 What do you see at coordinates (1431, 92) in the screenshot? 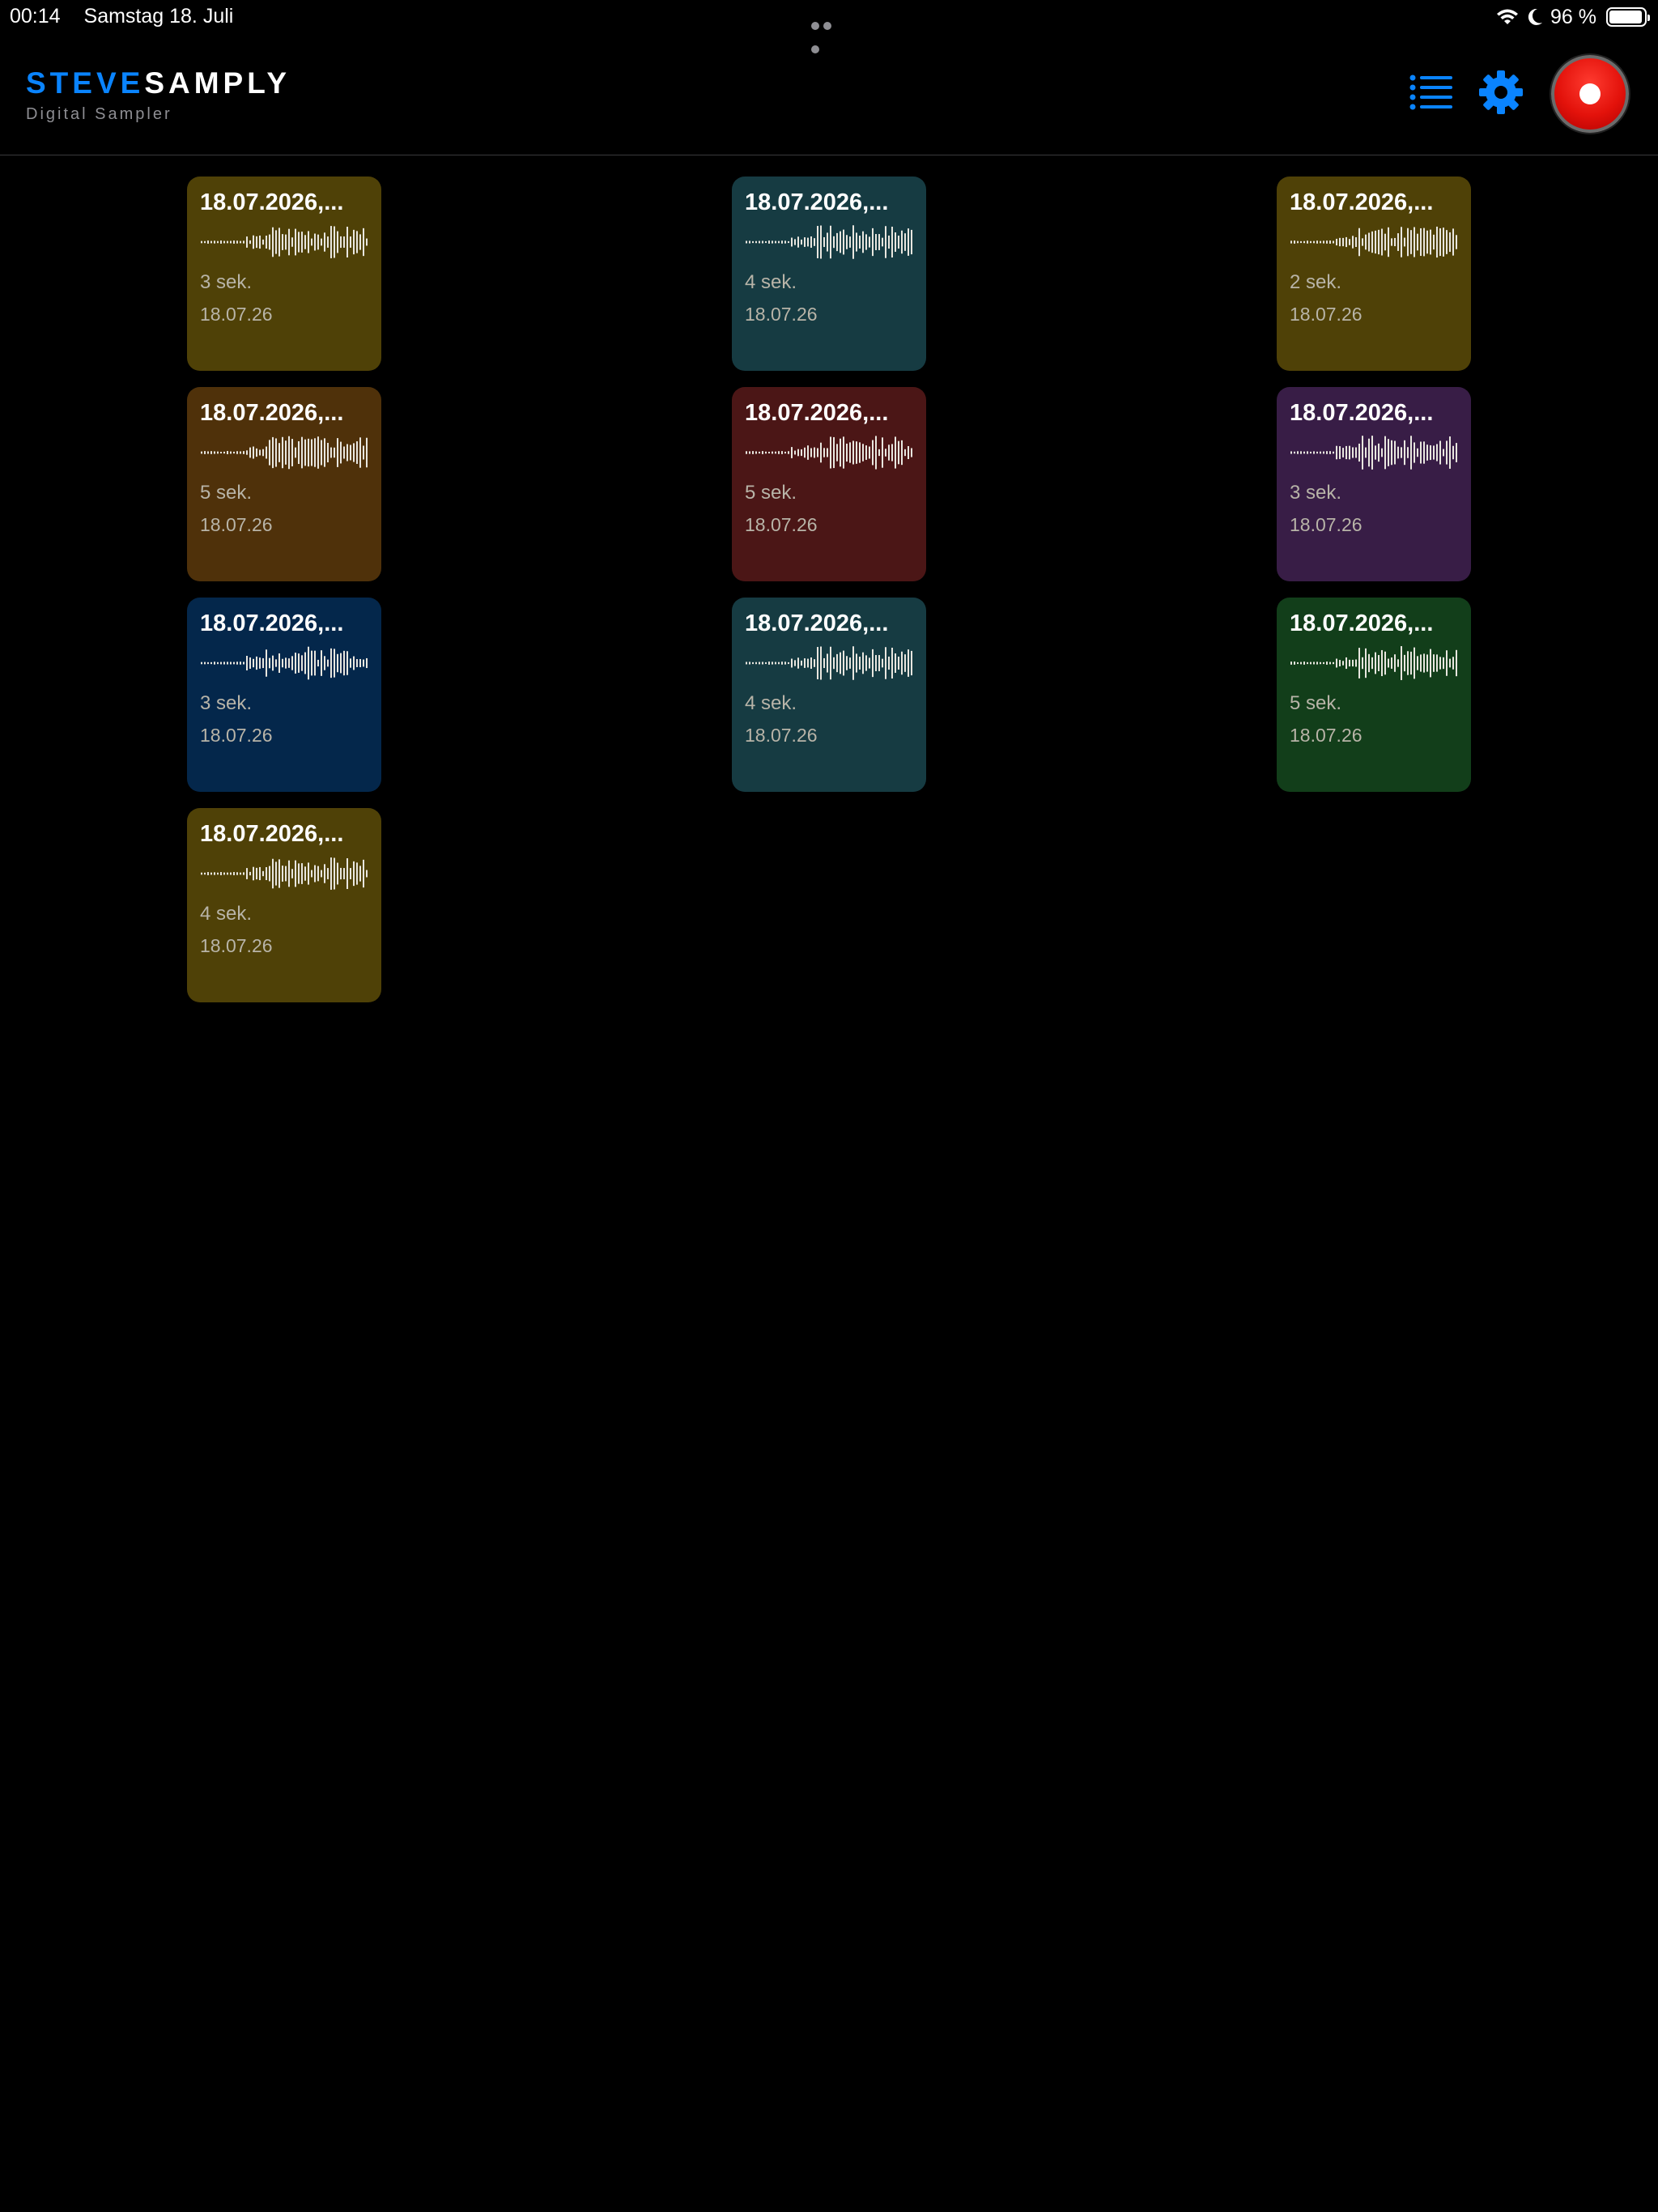
I see `list-view-button` at bounding box center [1431, 92].